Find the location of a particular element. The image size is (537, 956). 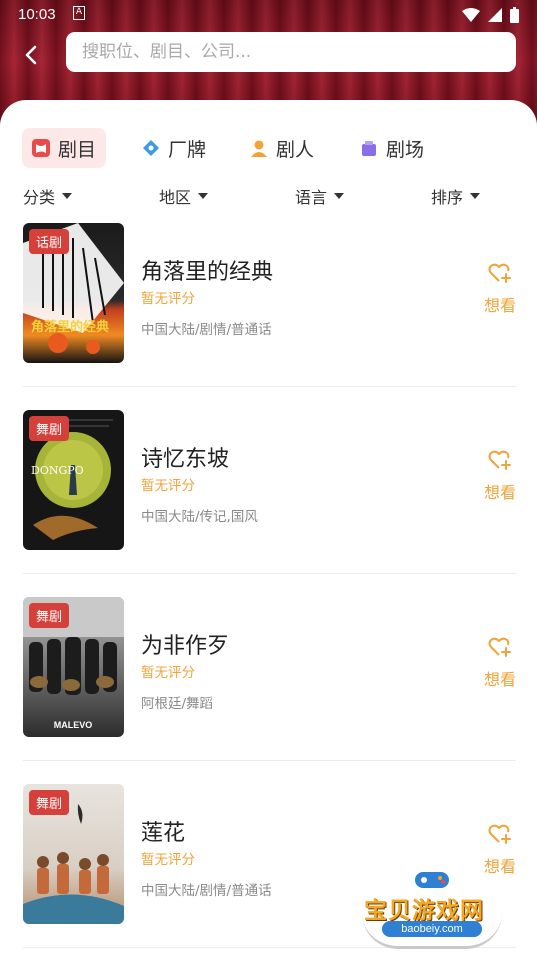

tab-labels: 厂牌 is located at coordinates (174, 148).